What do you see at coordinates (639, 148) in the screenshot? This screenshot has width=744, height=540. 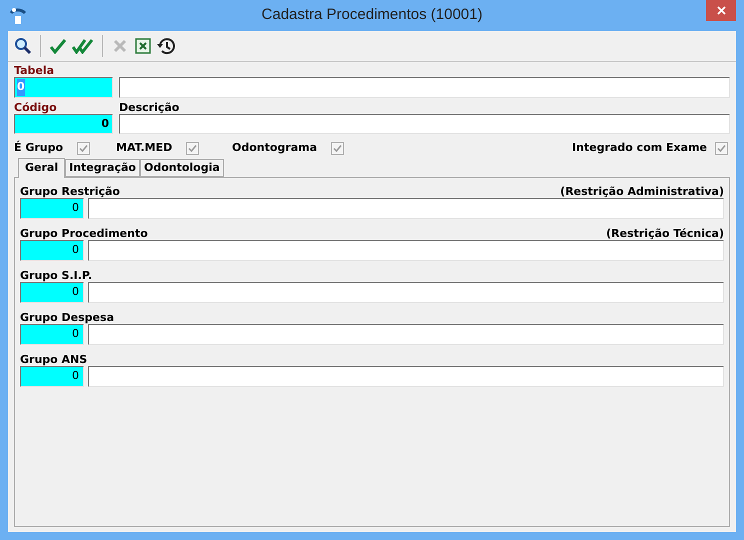 I see `checkbox-label: Integrado com Exame` at bounding box center [639, 148].